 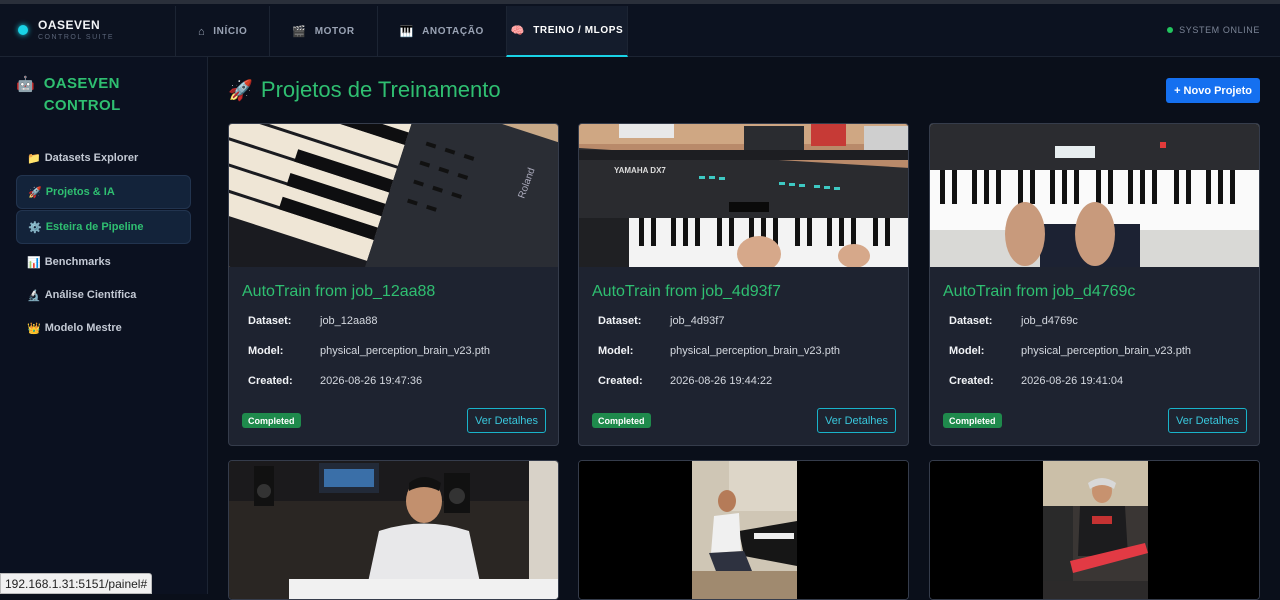 I want to click on created-field: Created: 2026-08-26 19:44:22, so click(x=685, y=381).